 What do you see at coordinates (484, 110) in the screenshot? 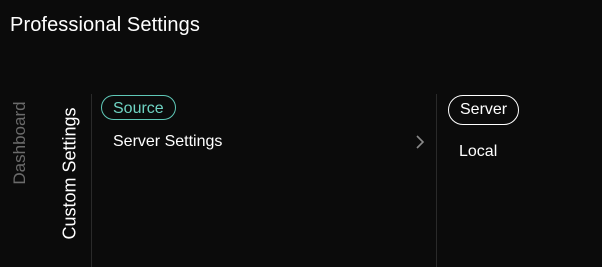
I see `option-server: Server` at bounding box center [484, 110].